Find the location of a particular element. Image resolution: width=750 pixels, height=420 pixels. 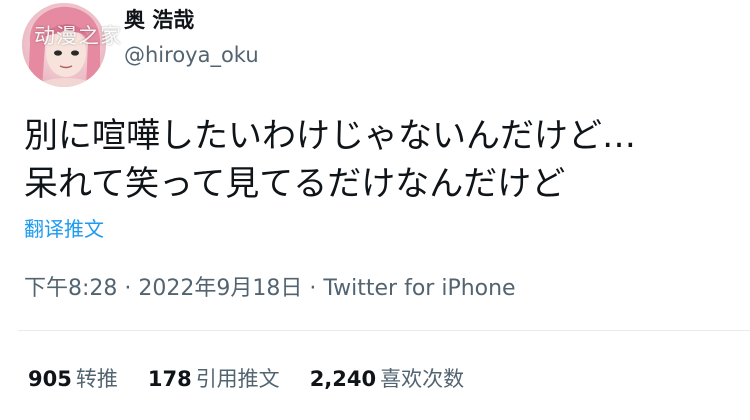

quotes-stat: 178 引用推文 is located at coordinates (214, 378).